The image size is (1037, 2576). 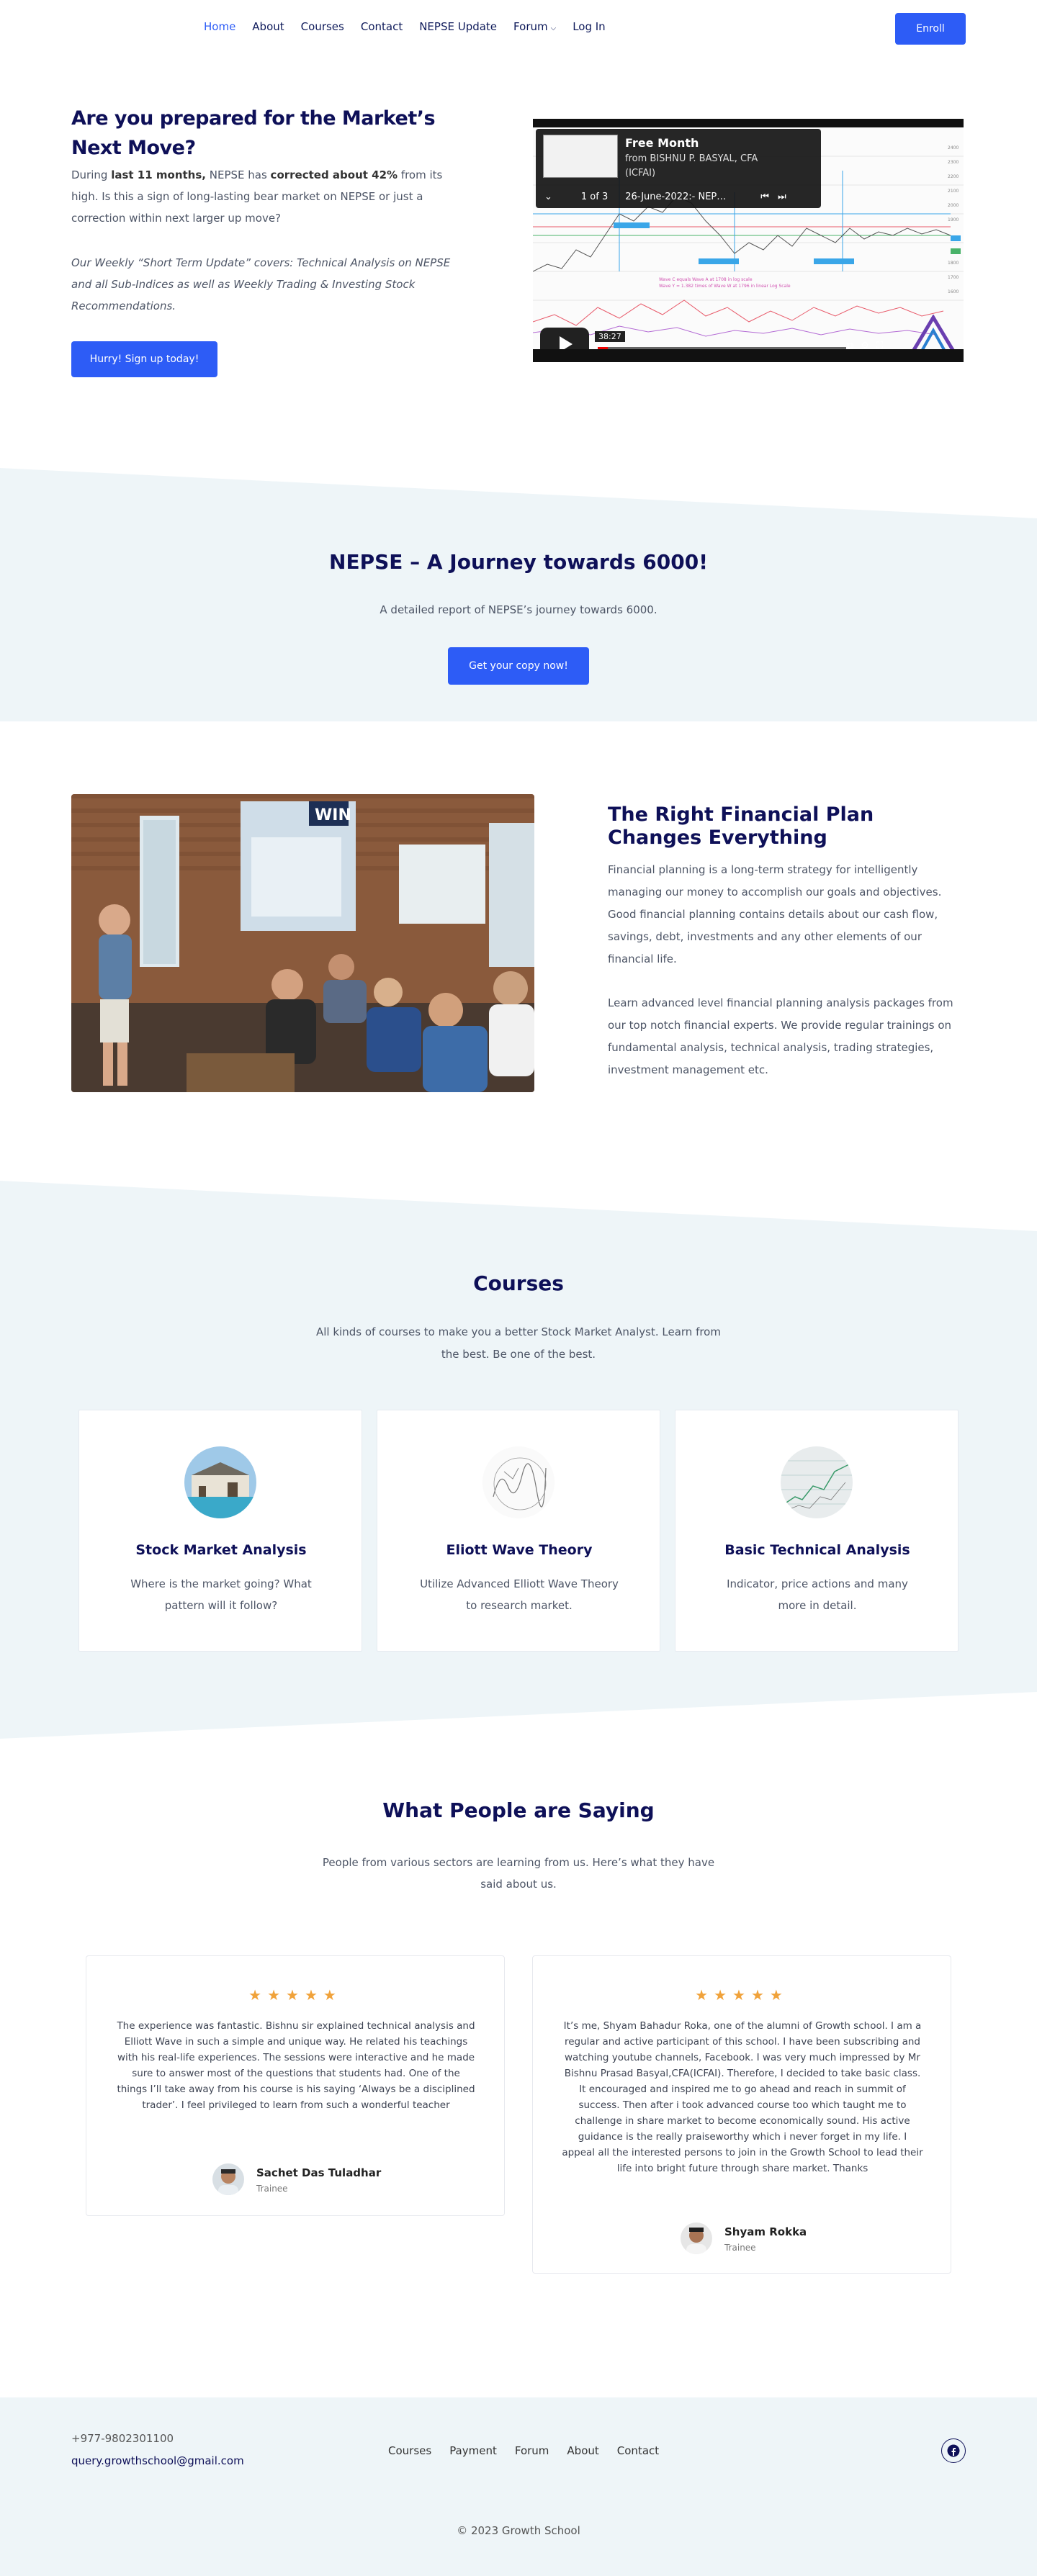 What do you see at coordinates (765, 197) in the screenshot?
I see `previous-icon: ⏮` at bounding box center [765, 197].